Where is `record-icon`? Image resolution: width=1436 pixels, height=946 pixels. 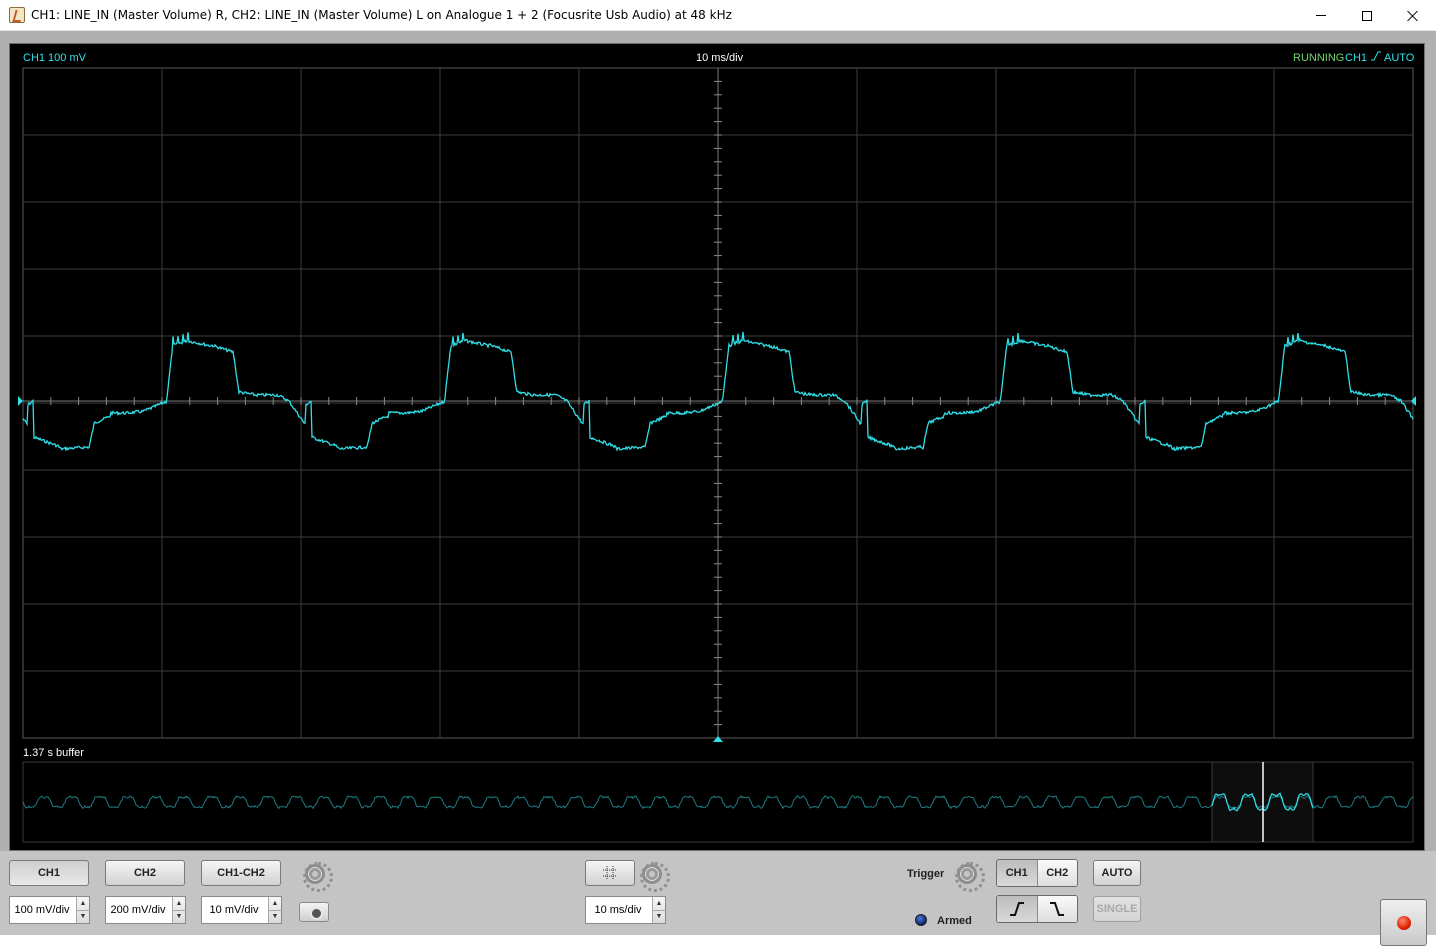 record-icon is located at coordinates (1403, 922).